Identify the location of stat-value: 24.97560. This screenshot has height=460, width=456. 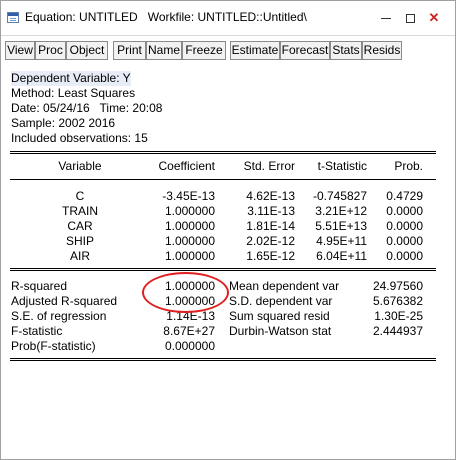
(397, 286).